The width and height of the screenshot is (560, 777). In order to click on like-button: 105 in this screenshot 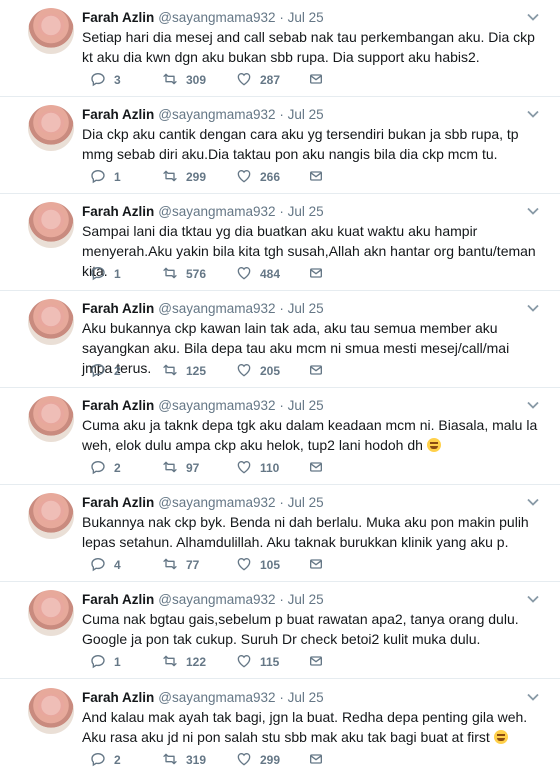, I will do `click(254, 565)`.